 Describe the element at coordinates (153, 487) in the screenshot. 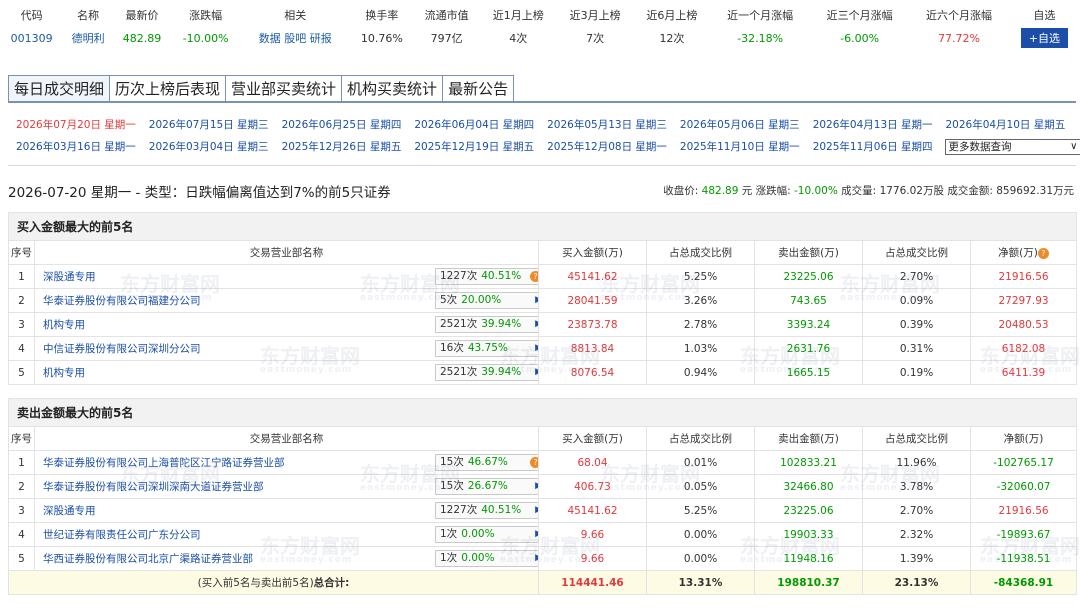

I see `branch-name-link: 华泰证券股份有限公司深圳深南大道证券营业部` at that location.